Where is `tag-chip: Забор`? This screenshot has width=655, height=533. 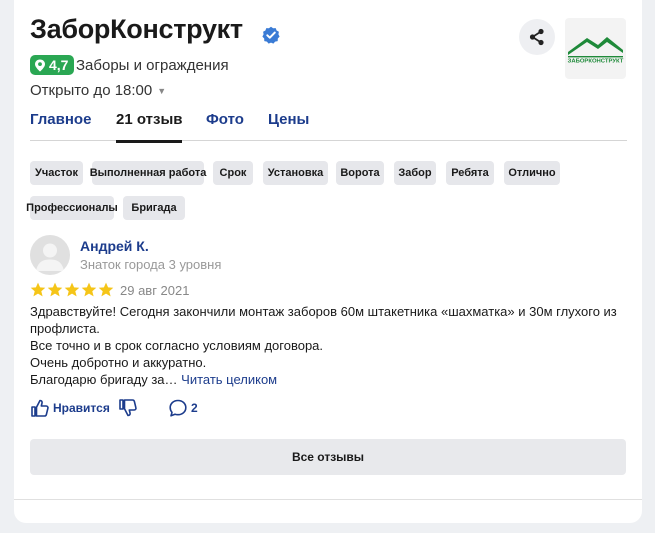 tag-chip: Забор is located at coordinates (415, 173).